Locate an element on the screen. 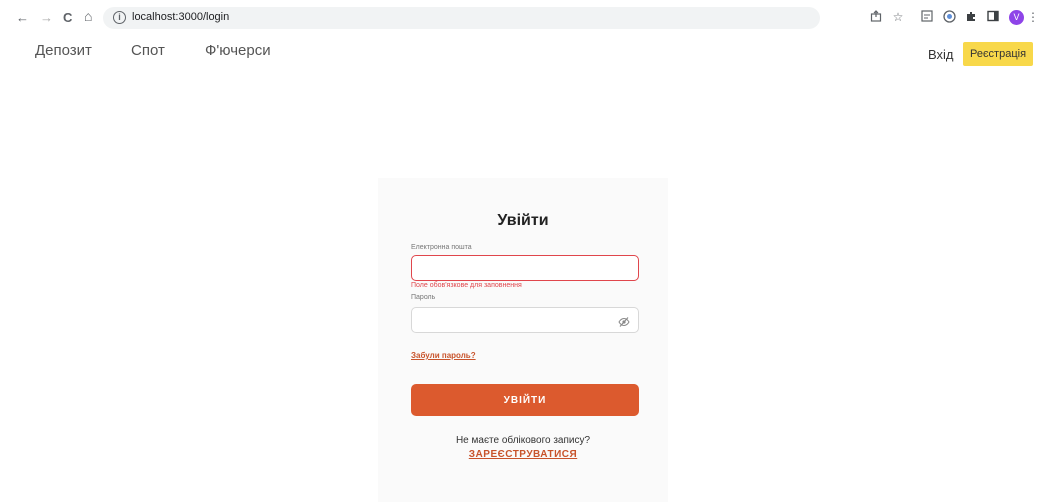  forward-icon: → is located at coordinates (46, 18).